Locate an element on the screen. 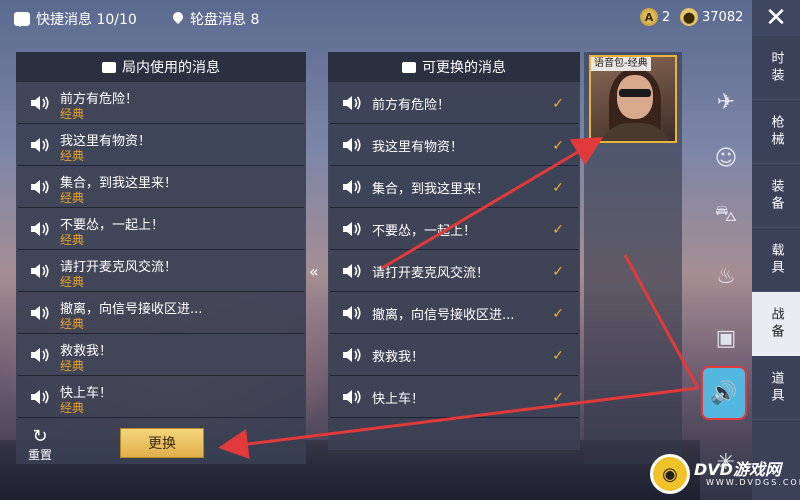 The width and height of the screenshot is (800, 500). reset-label: 重置 is located at coordinates (39, 455).